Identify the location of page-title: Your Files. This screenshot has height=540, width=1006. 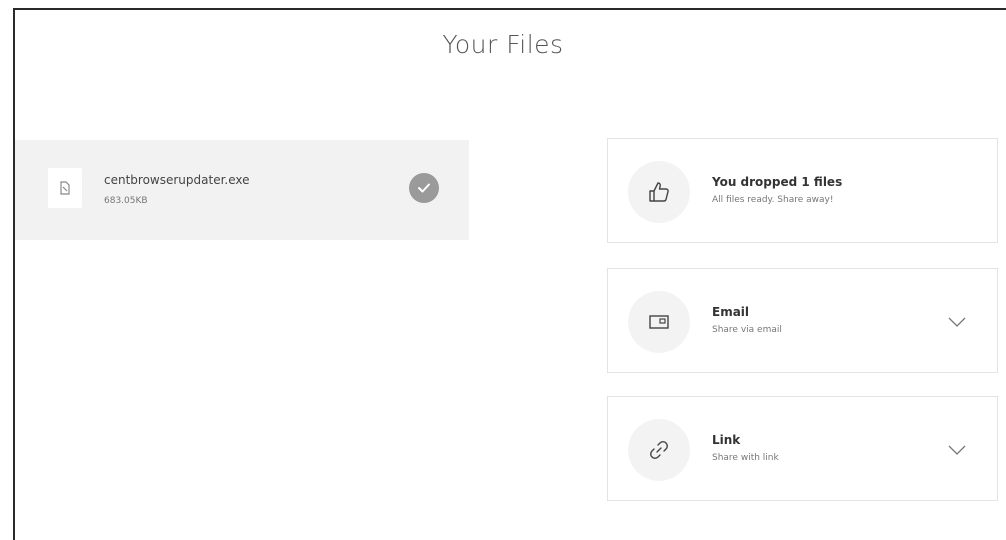
(503, 44).